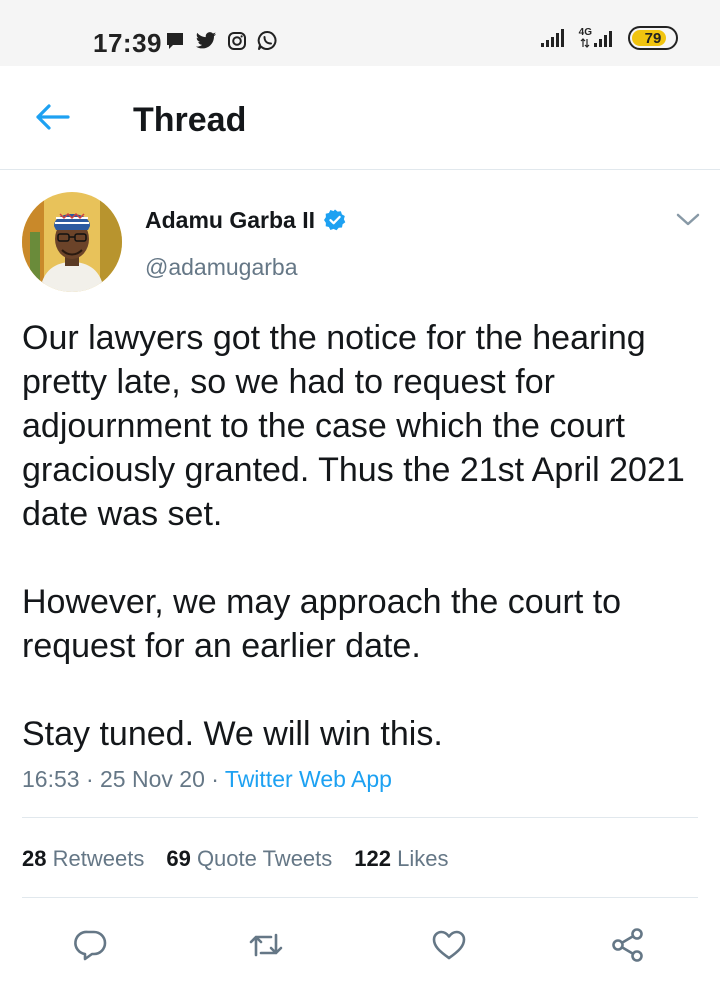  I want to click on avatar-image, so click(72, 242).